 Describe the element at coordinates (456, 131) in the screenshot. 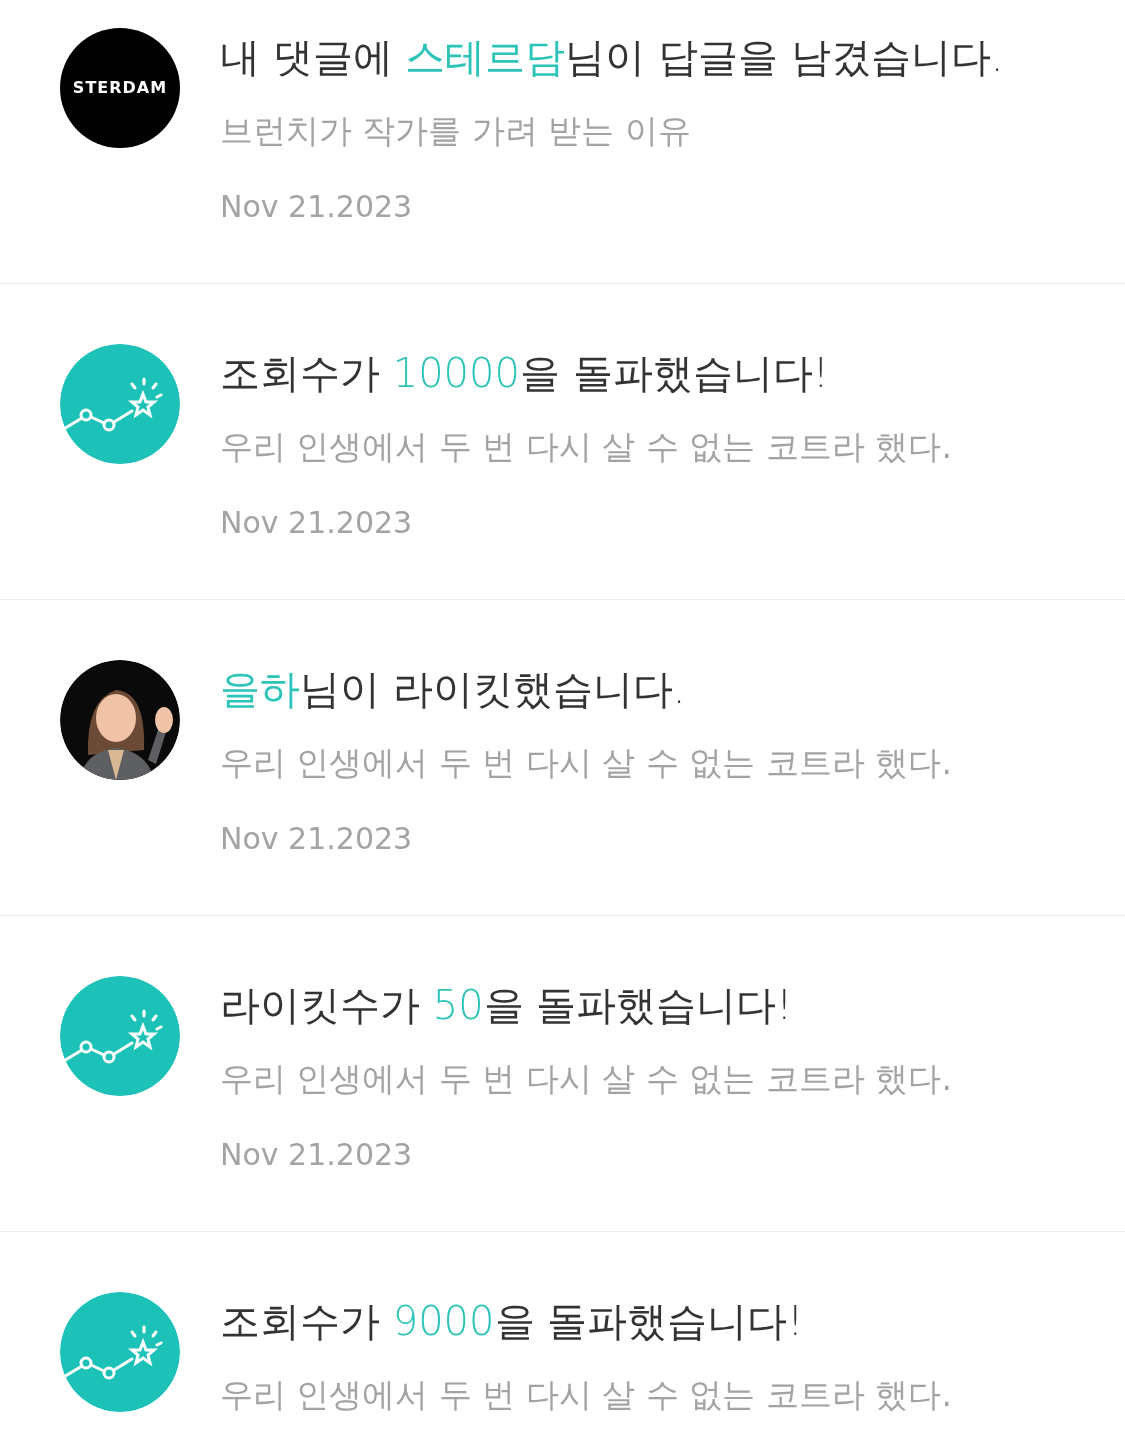

I see `post-title: 브런치가 작가를 가려 받는 이유` at that location.